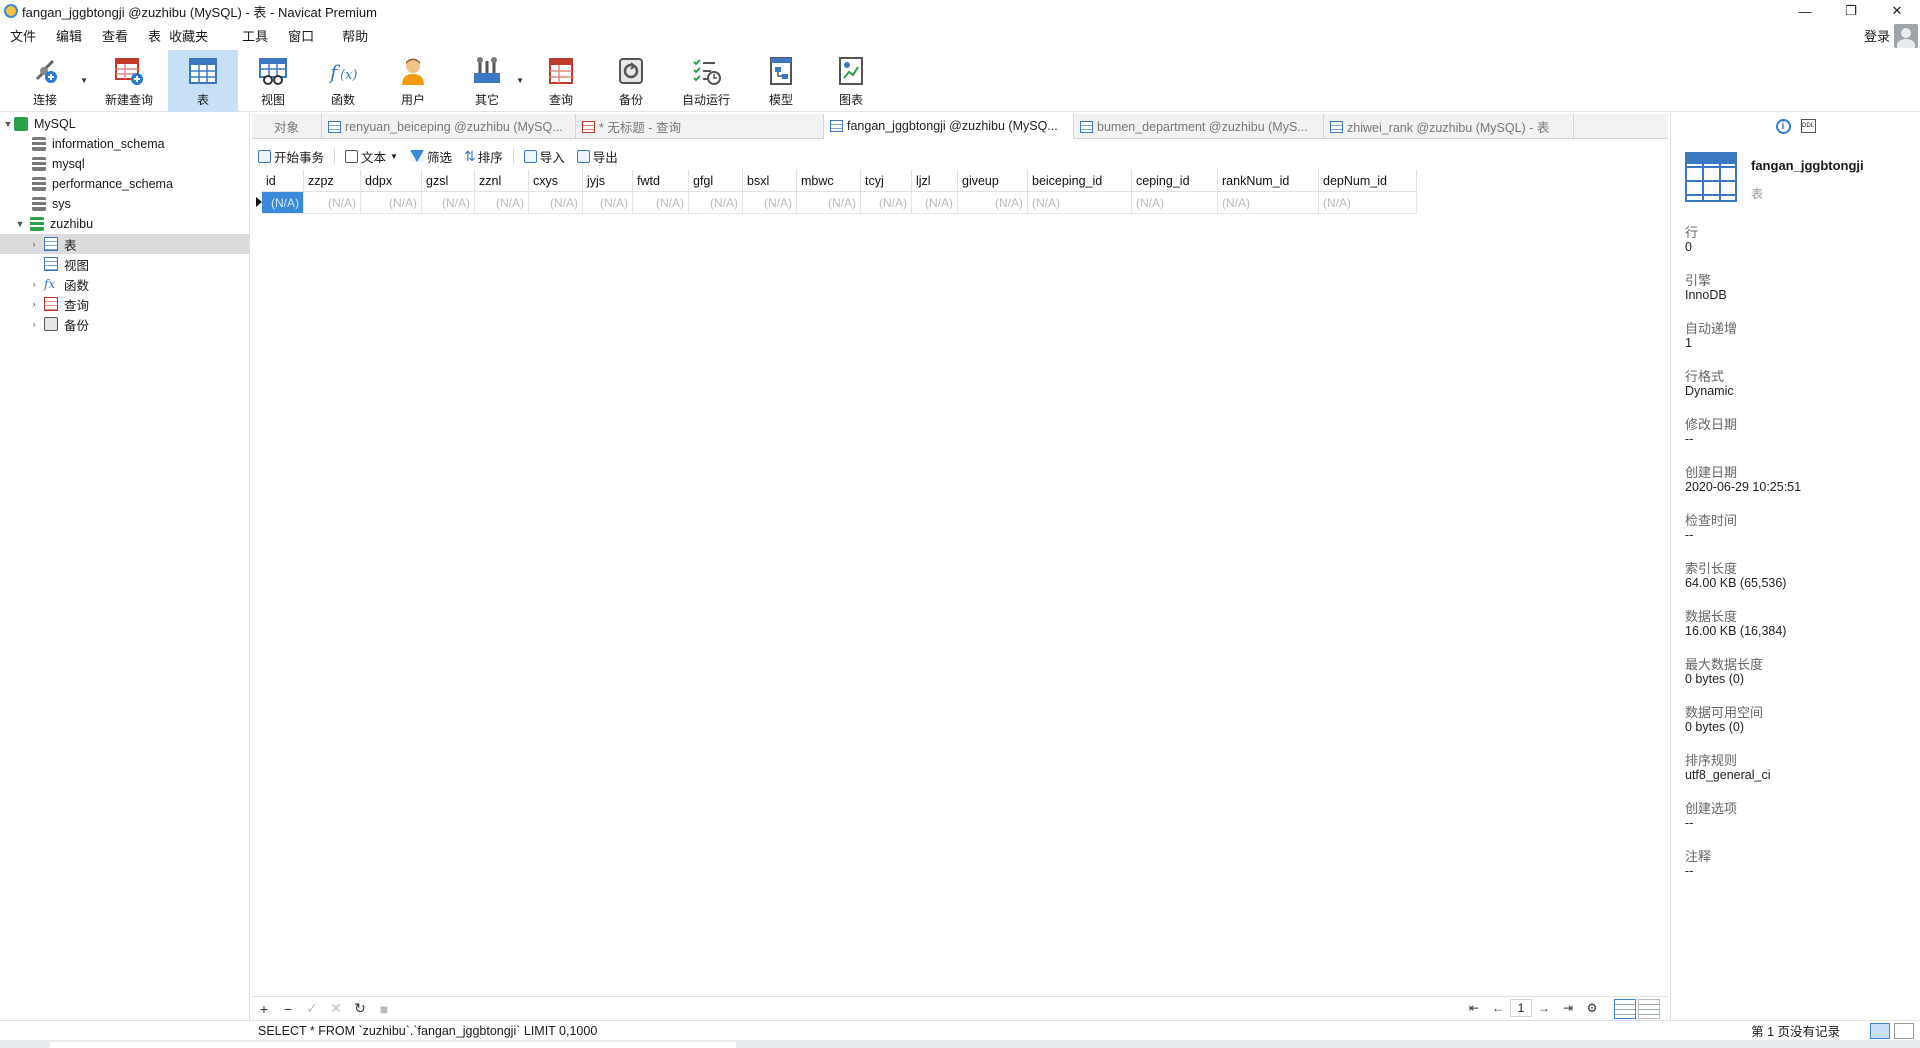 The height and width of the screenshot is (1048, 1920). I want to click on menu-view: 查看, so click(115, 35).